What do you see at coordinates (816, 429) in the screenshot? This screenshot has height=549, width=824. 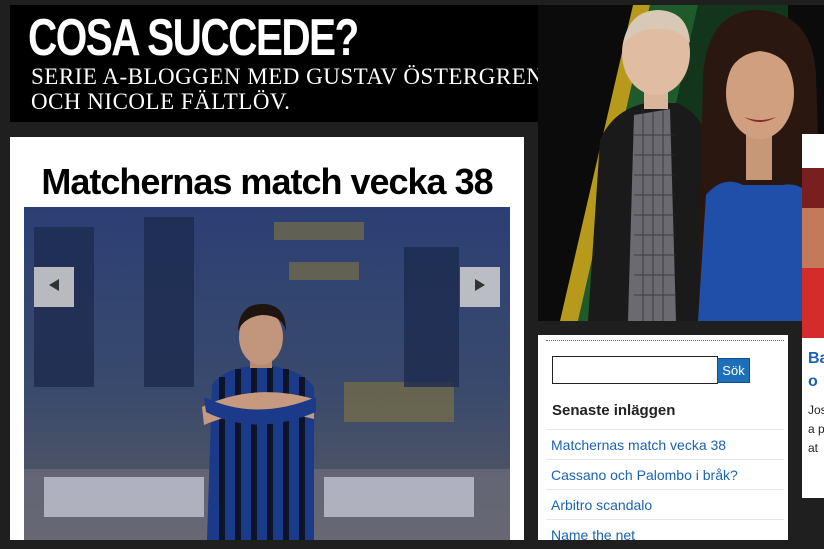 I see `related-article-excerpt: Jos liga poi kat` at bounding box center [816, 429].